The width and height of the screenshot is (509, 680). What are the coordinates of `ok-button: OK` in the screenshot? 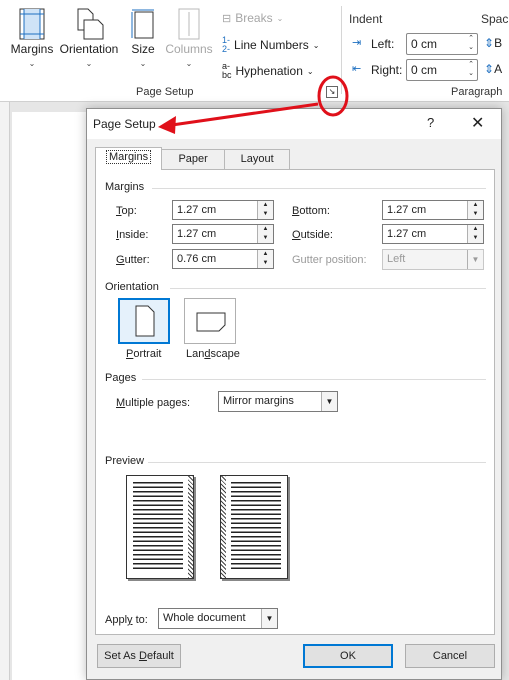 It's located at (348, 656).